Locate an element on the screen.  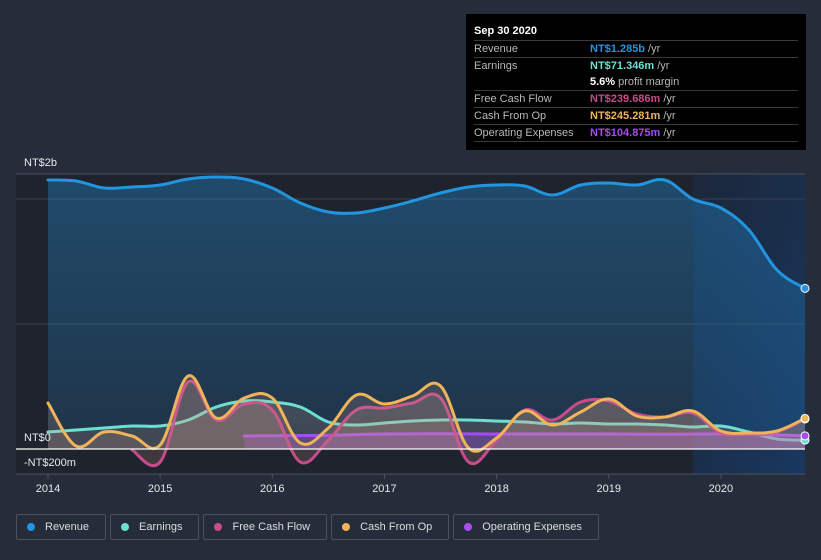
x-tick-label: 2017 is located at coordinates (384, 489).